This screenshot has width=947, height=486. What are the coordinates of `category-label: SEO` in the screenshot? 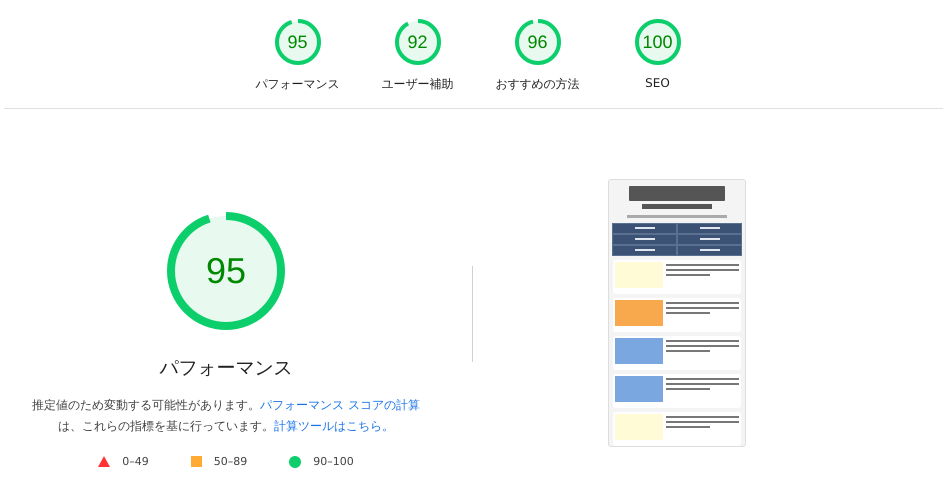 It's located at (657, 83).